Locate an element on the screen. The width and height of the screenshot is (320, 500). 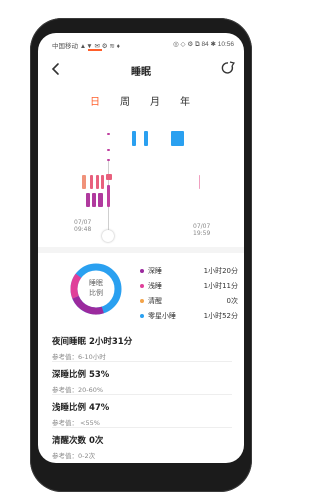
legend-value: 1小时11分 is located at coordinates (220, 286).